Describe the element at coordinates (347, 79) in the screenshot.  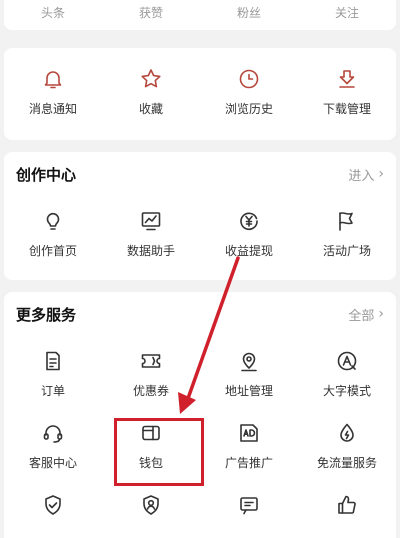
I see `download-icon` at that location.